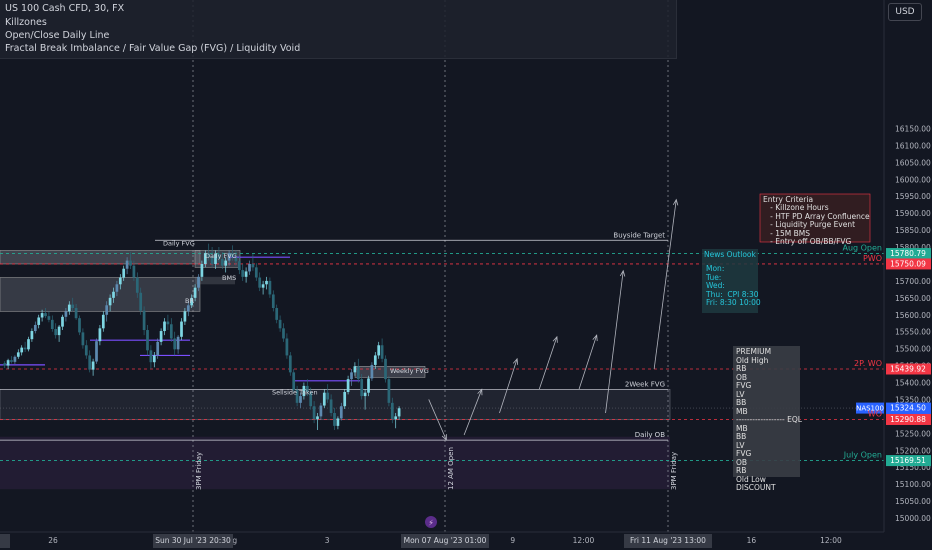  I want to click on daily-ob-zone, so click(335, 463).